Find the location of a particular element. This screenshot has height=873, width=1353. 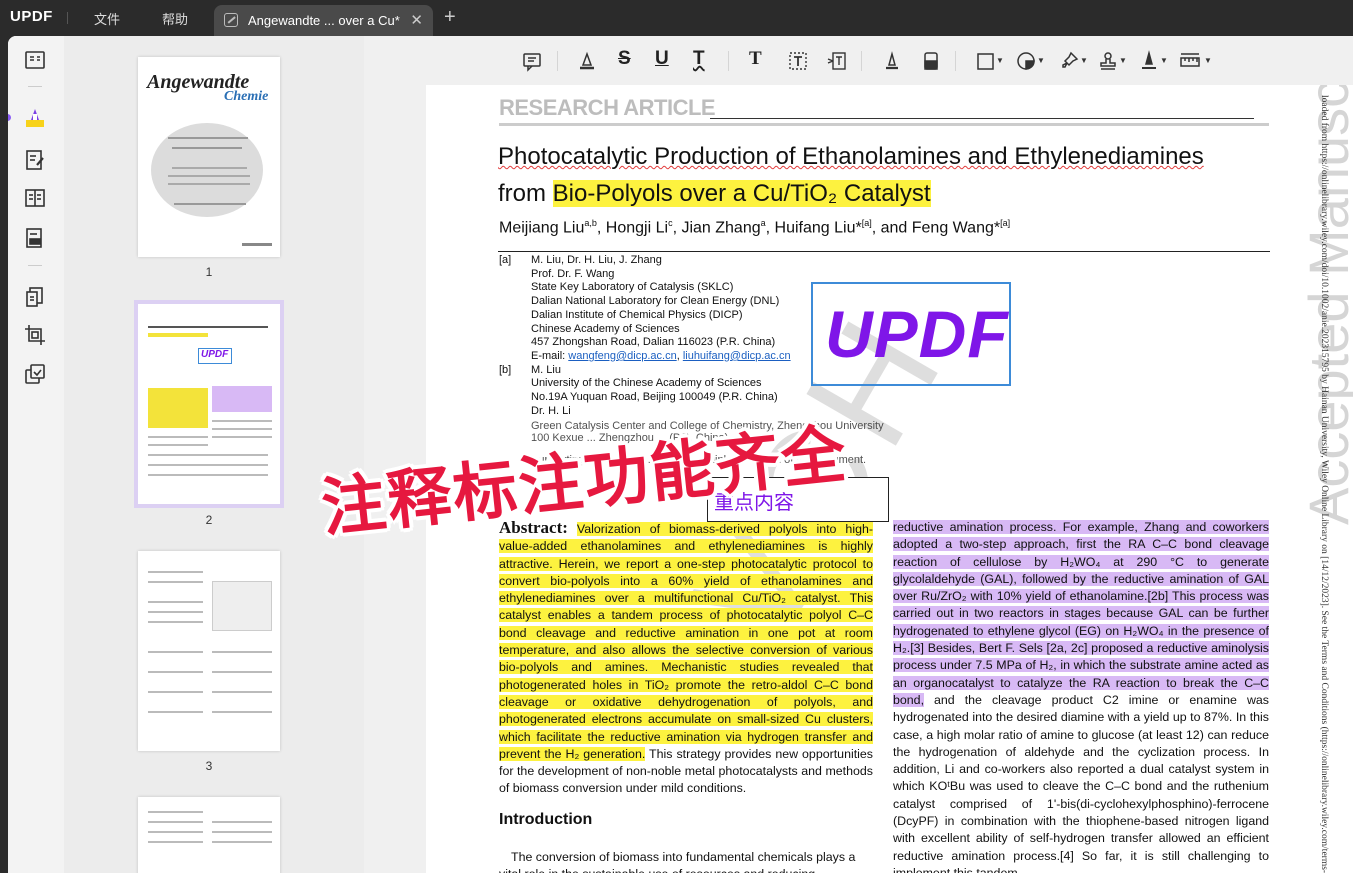

signature-dropdown-icon: ▼ is located at coordinates (1164, 60).